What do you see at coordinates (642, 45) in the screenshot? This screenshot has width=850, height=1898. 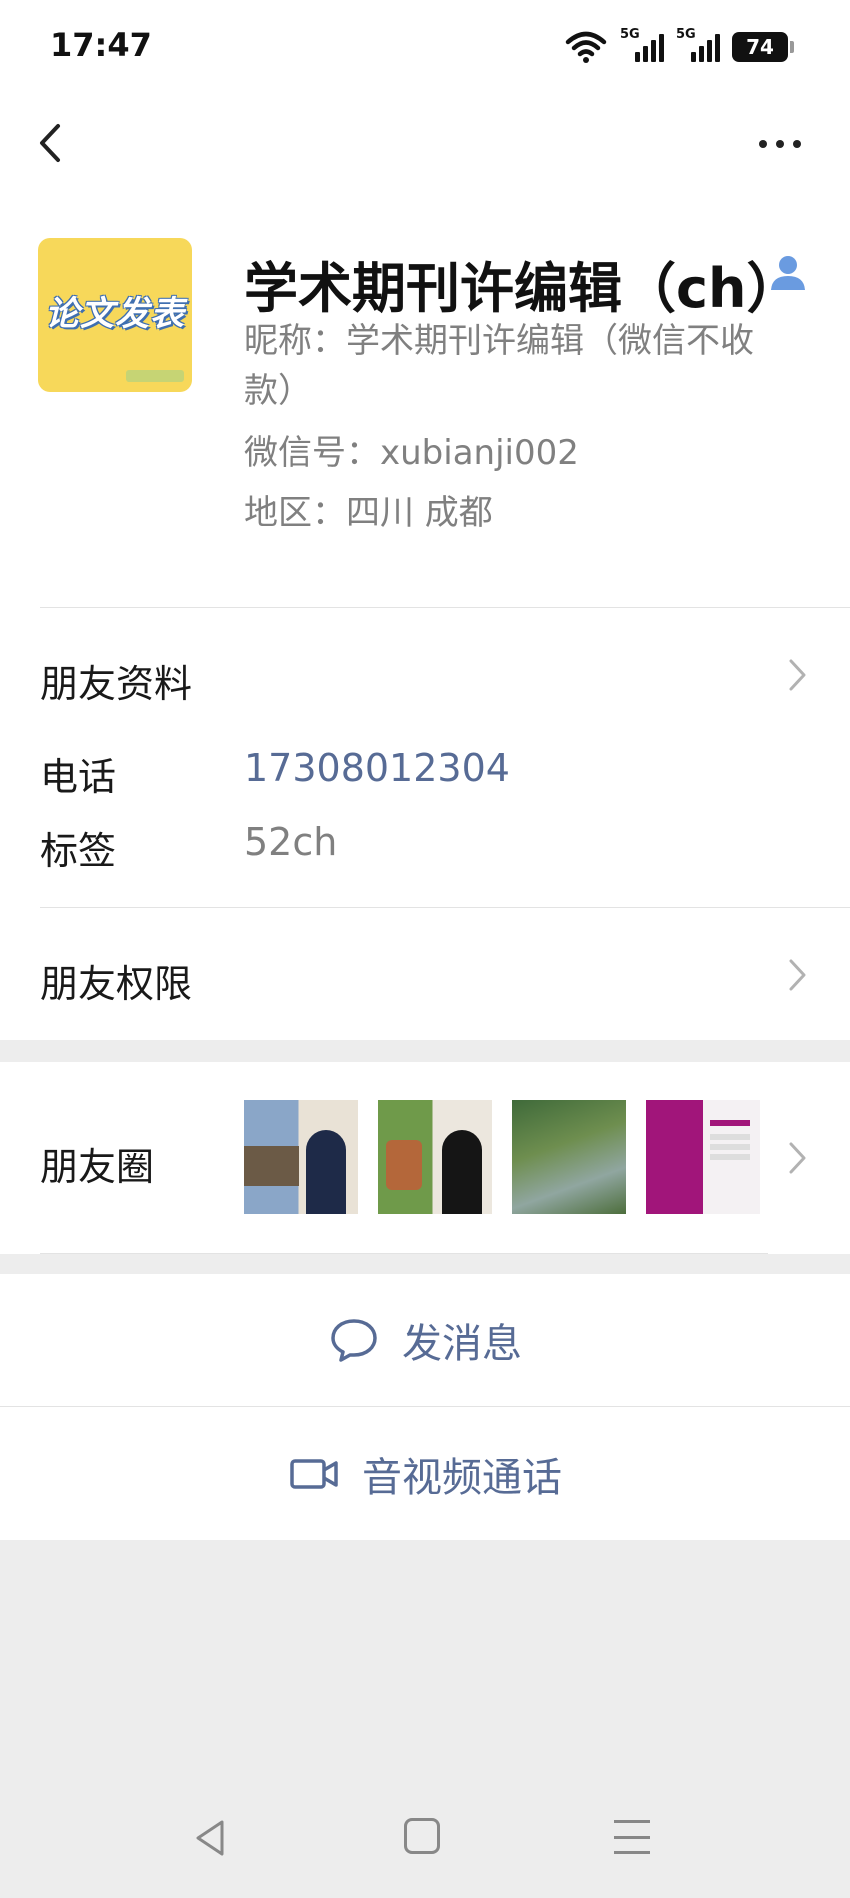 I see `signal-1-icon: 5G` at bounding box center [642, 45].